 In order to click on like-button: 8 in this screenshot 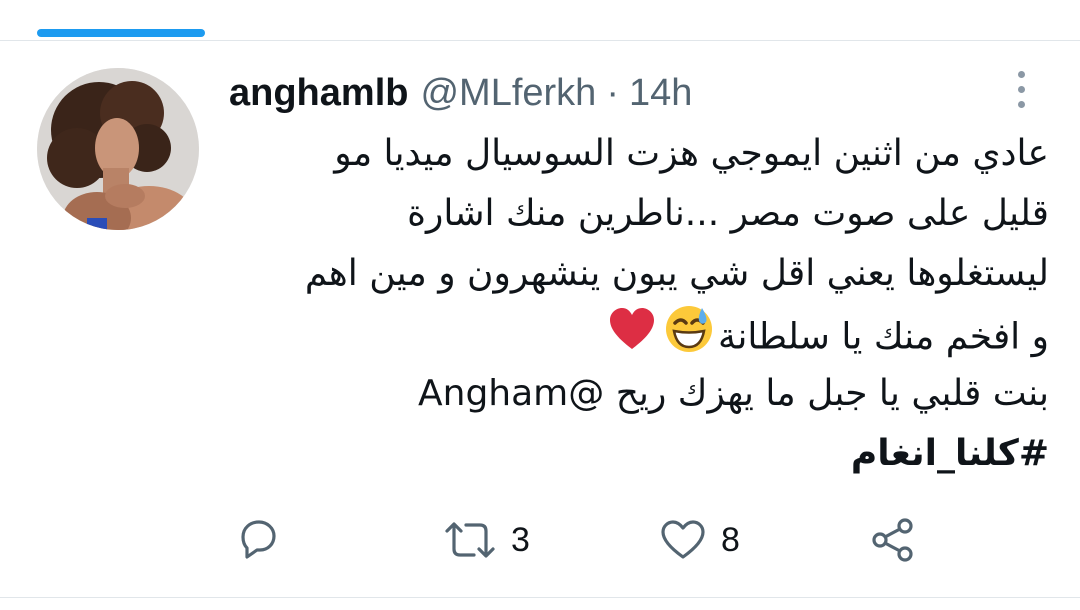, I will do `click(699, 540)`.